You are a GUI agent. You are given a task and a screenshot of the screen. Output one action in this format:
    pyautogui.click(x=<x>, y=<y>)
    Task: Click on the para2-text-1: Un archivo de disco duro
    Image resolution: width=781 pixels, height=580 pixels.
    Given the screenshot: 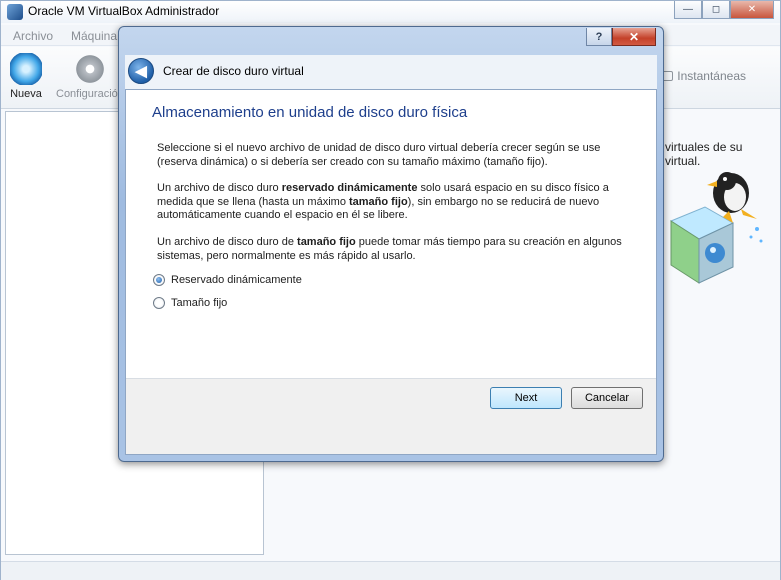 What is the action you would take?
    pyautogui.click(x=219, y=188)
    